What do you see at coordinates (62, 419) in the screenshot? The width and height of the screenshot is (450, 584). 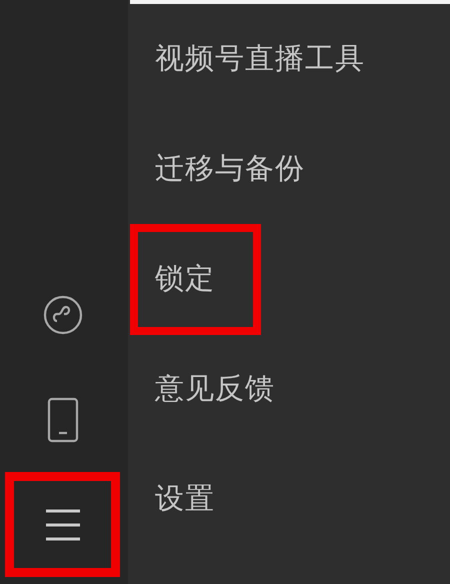 I see `phone-icon` at bounding box center [62, 419].